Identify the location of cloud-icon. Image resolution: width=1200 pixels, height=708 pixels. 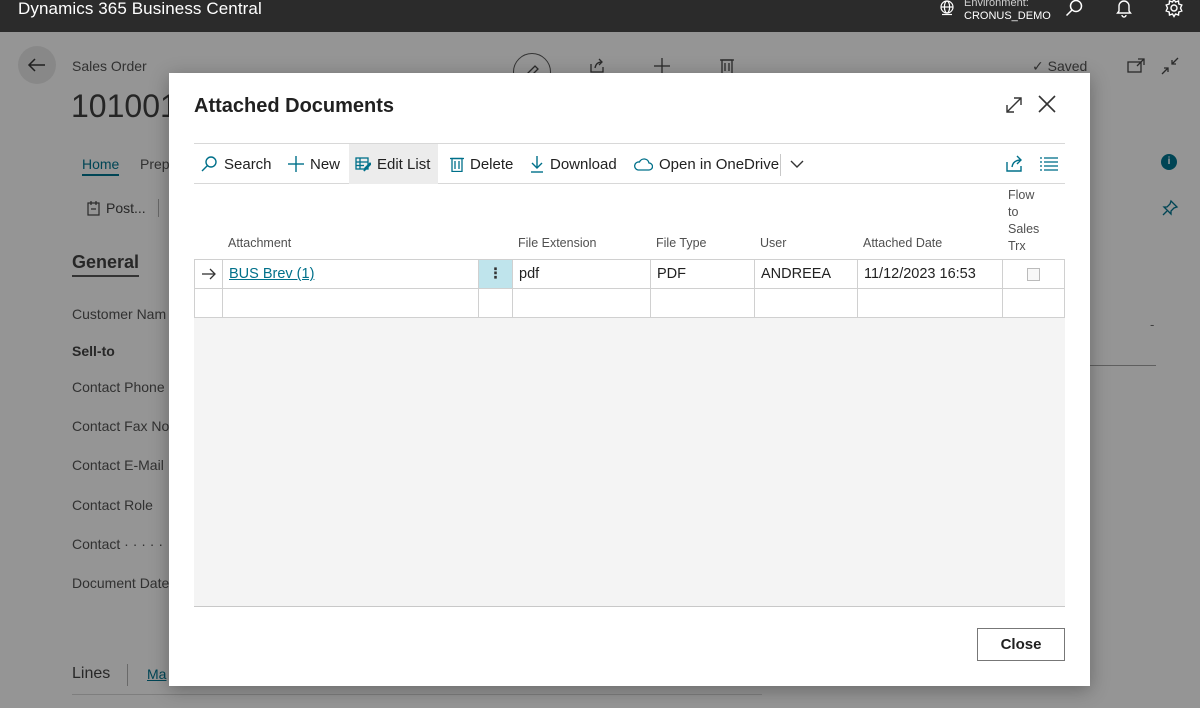
(643, 164).